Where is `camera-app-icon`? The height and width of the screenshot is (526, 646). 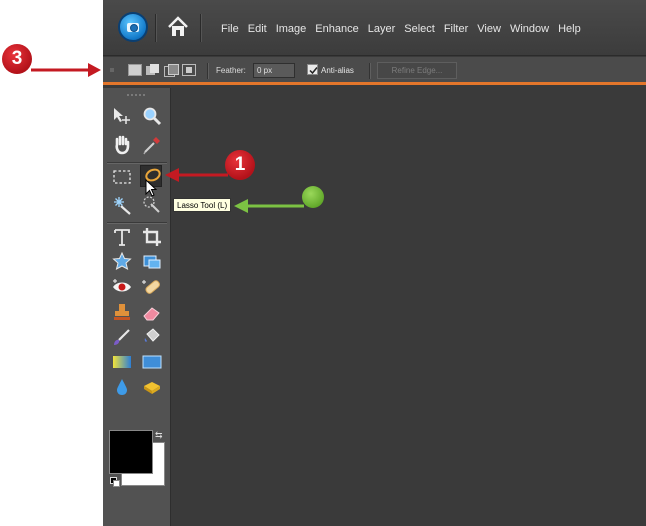 camera-app-icon is located at coordinates (133, 27).